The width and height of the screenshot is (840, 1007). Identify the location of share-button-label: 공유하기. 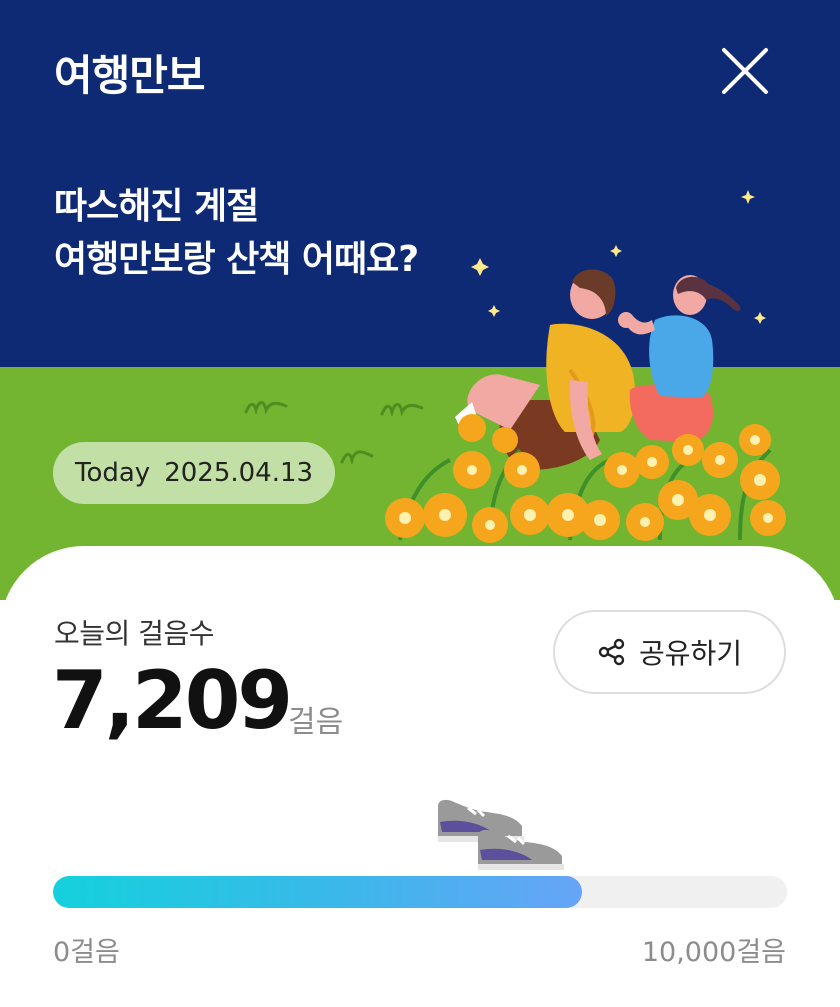
(690, 653).